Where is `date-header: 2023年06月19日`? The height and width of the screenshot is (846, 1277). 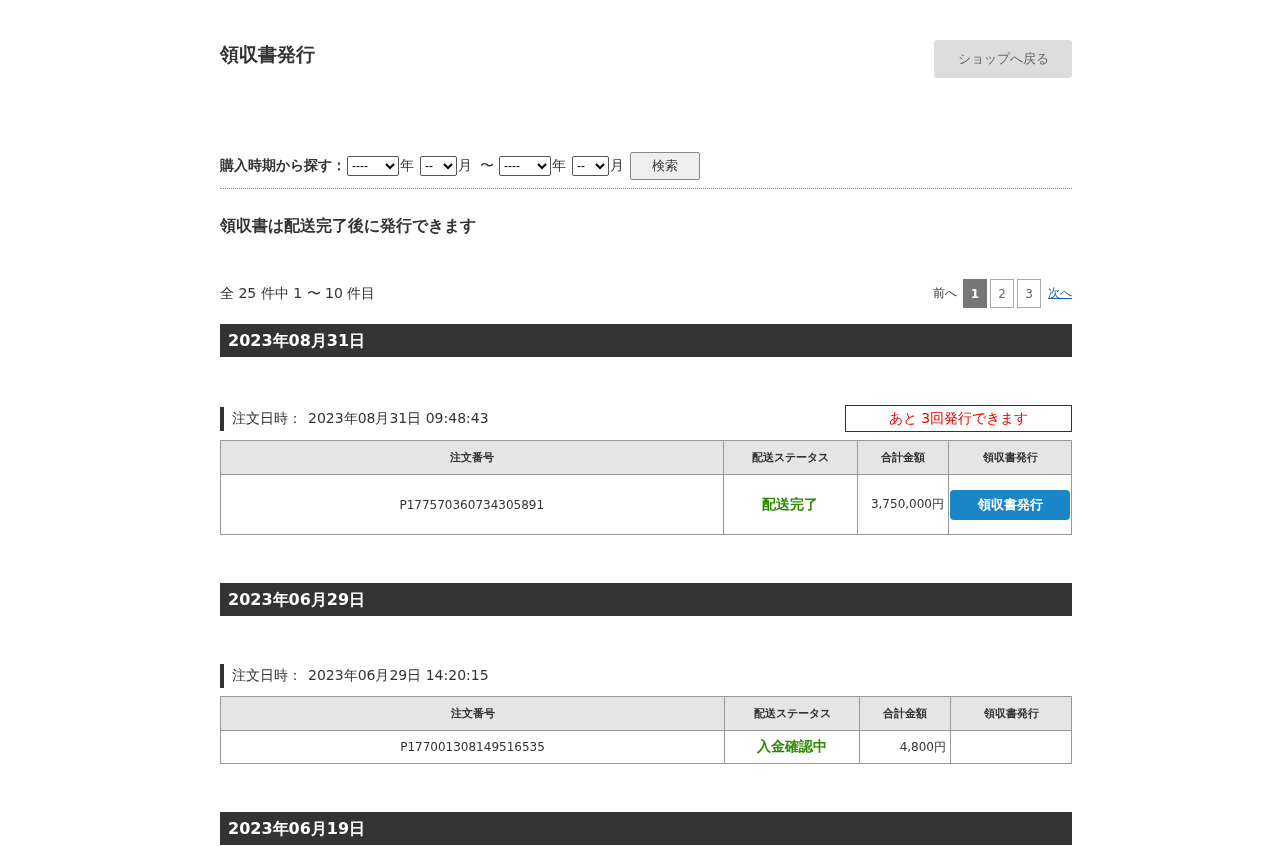 date-header: 2023年06月19日 is located at coordinates (646, 828).